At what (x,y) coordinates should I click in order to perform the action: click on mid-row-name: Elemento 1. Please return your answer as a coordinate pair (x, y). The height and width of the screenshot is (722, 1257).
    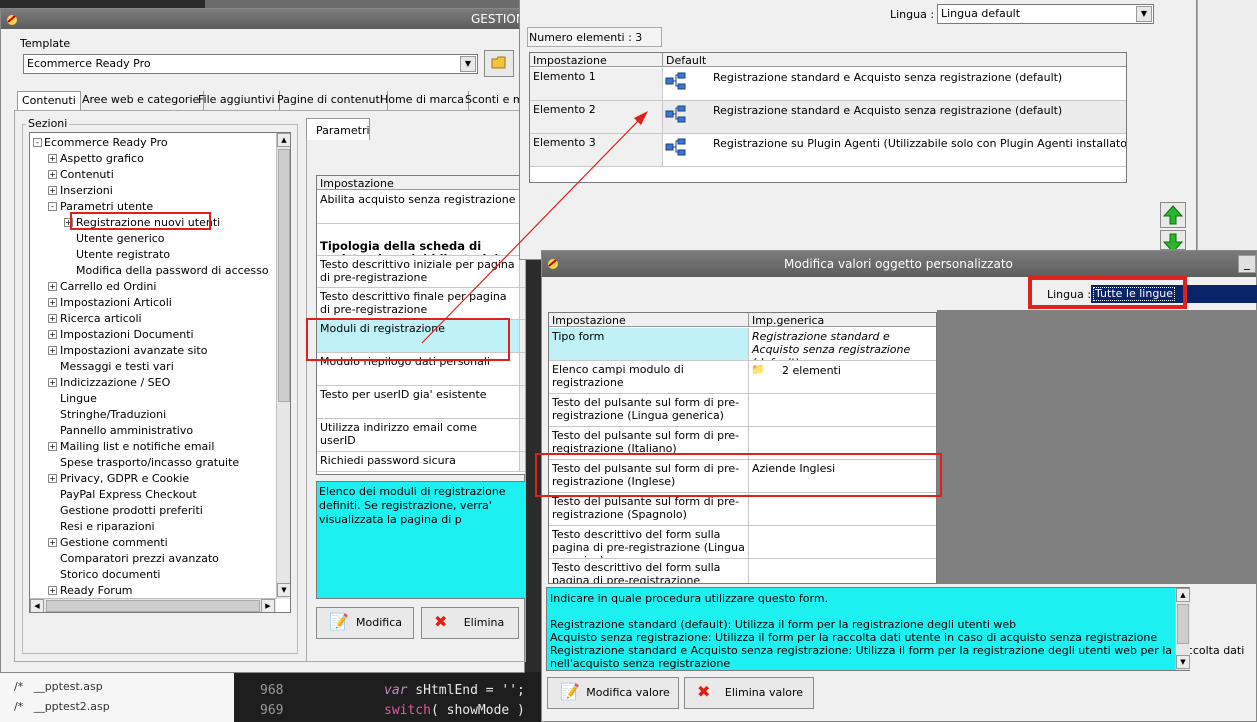
    Looking at the image, I should click on (596, 84).